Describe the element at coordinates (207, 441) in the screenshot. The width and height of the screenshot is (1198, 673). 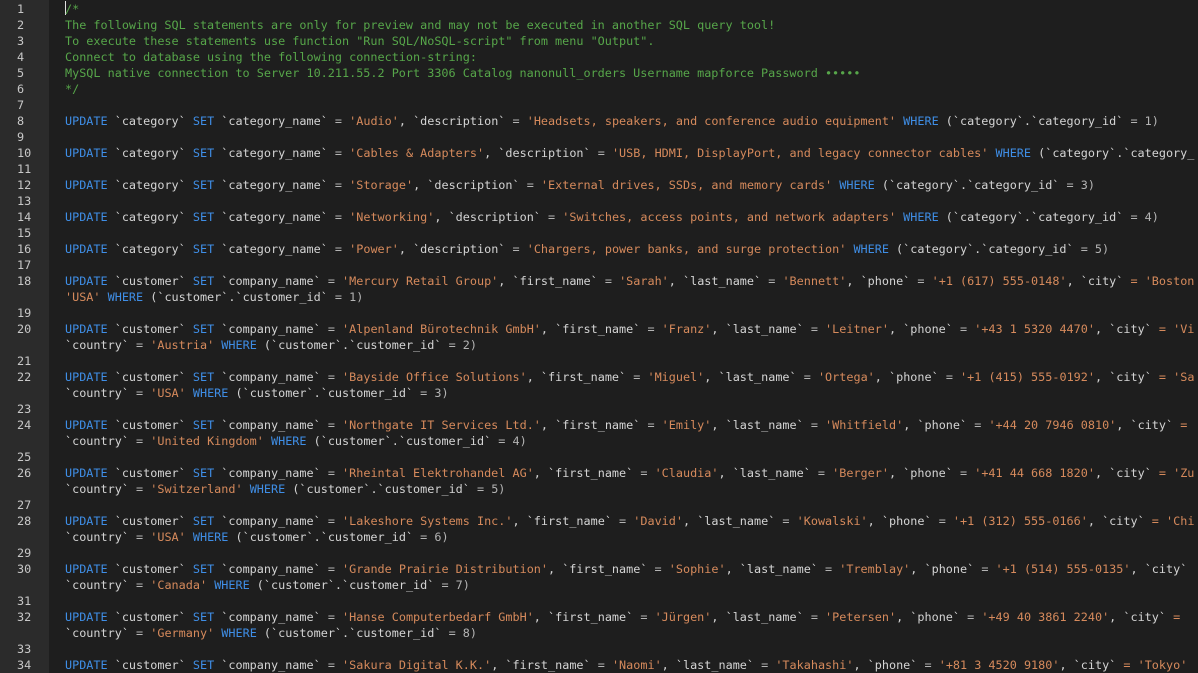
I see `token-st: 'United Kingdom'` at that location.